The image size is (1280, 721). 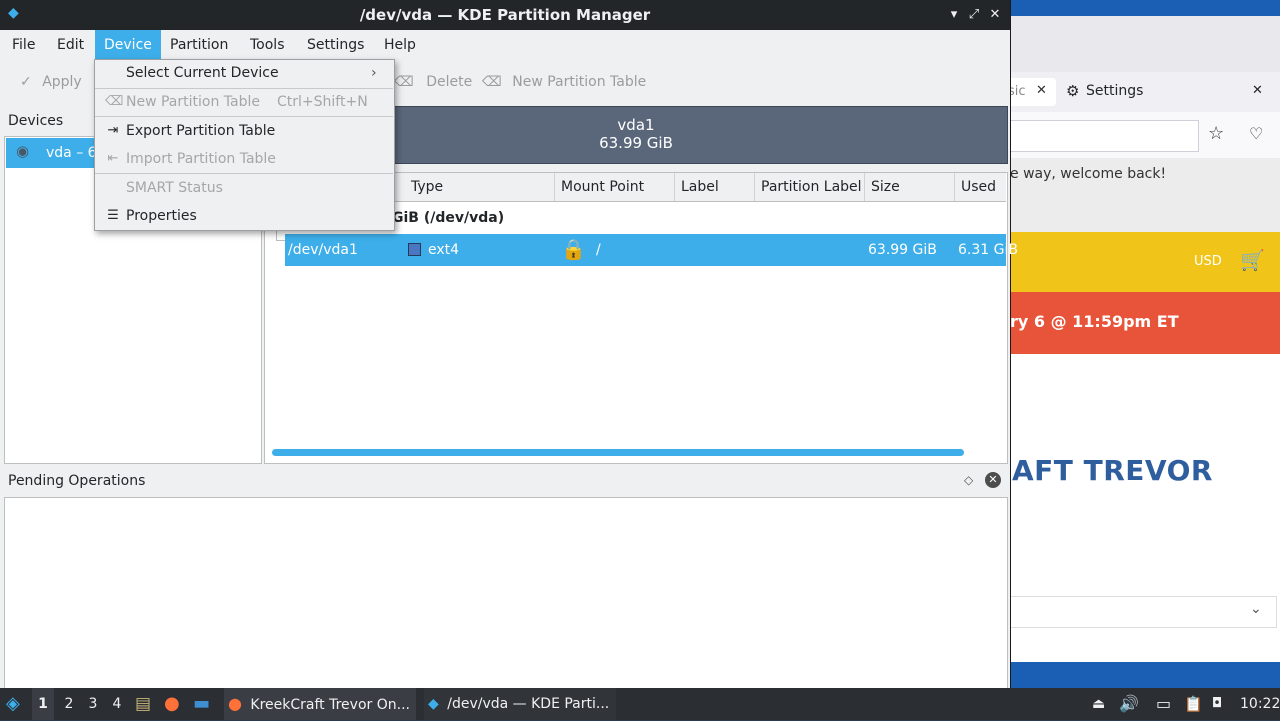 What do you see at coordinates (1144, 195) in the screenshot?
I see `welcome-bar: e way, welcome back!` at bounding box center [1144, 195].